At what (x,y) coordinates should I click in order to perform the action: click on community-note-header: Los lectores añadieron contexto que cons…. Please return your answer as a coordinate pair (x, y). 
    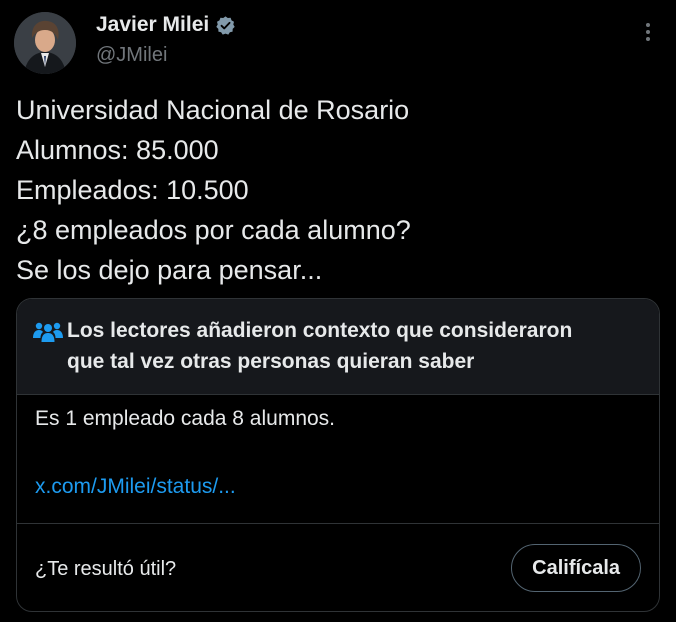
    Looking at the image, I should click on (338, 347).